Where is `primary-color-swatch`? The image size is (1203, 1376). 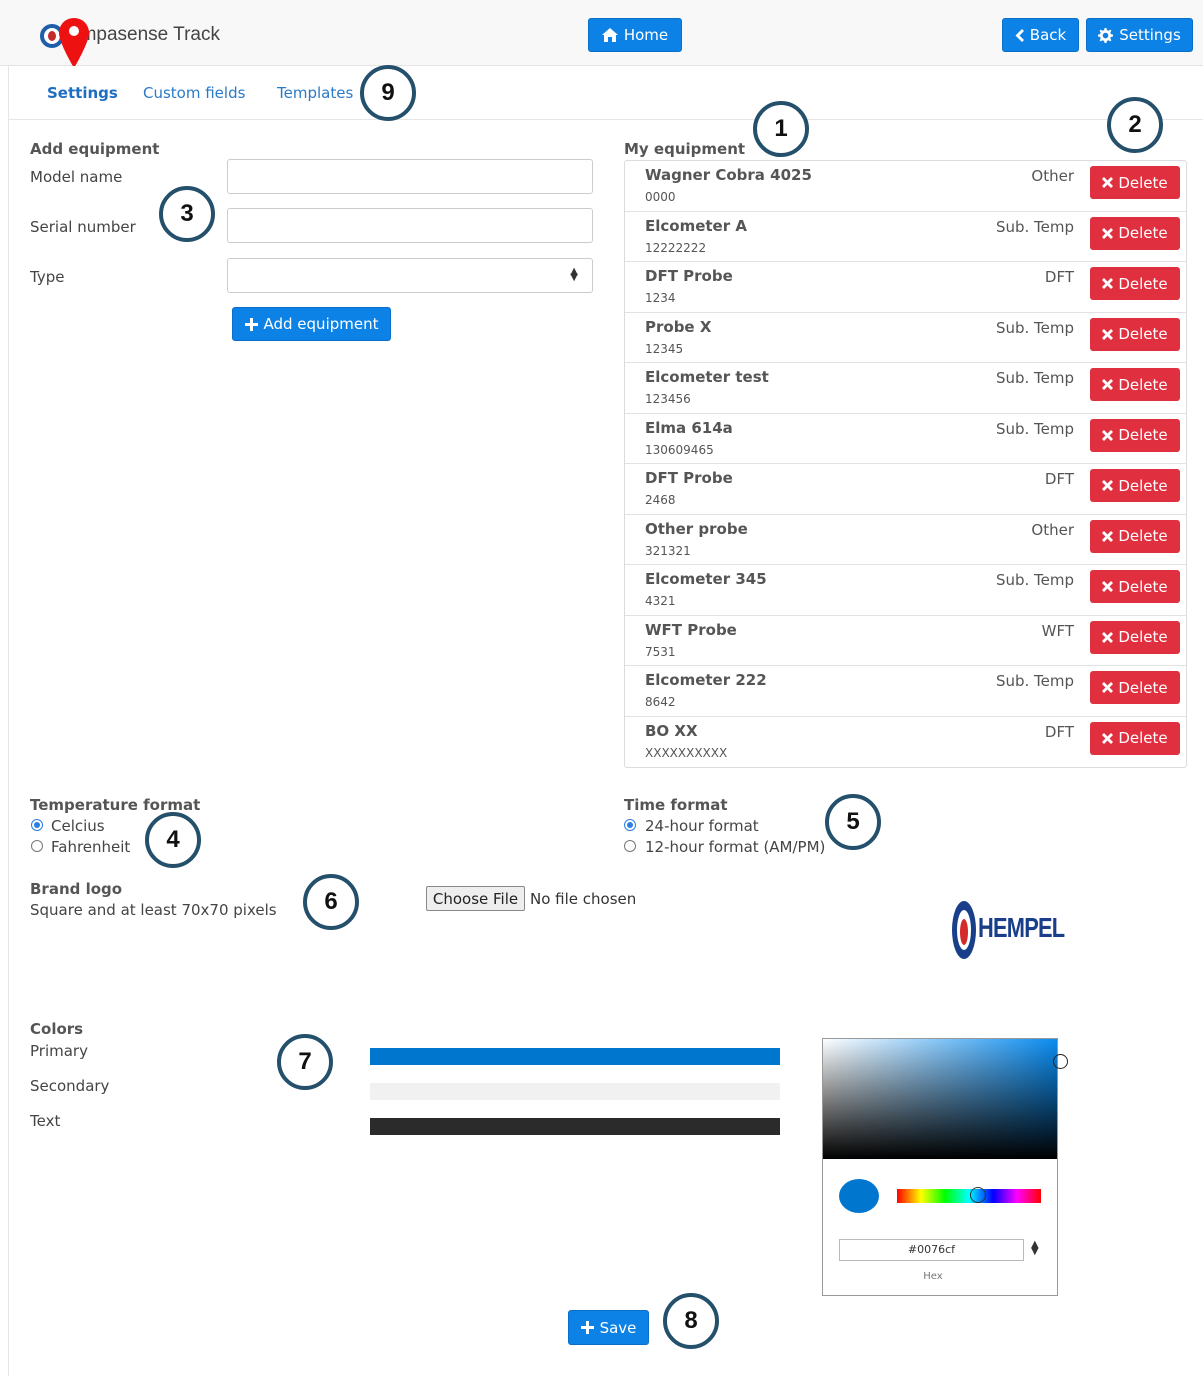
primary-color-swatch is located at coordinates (575, 1056).